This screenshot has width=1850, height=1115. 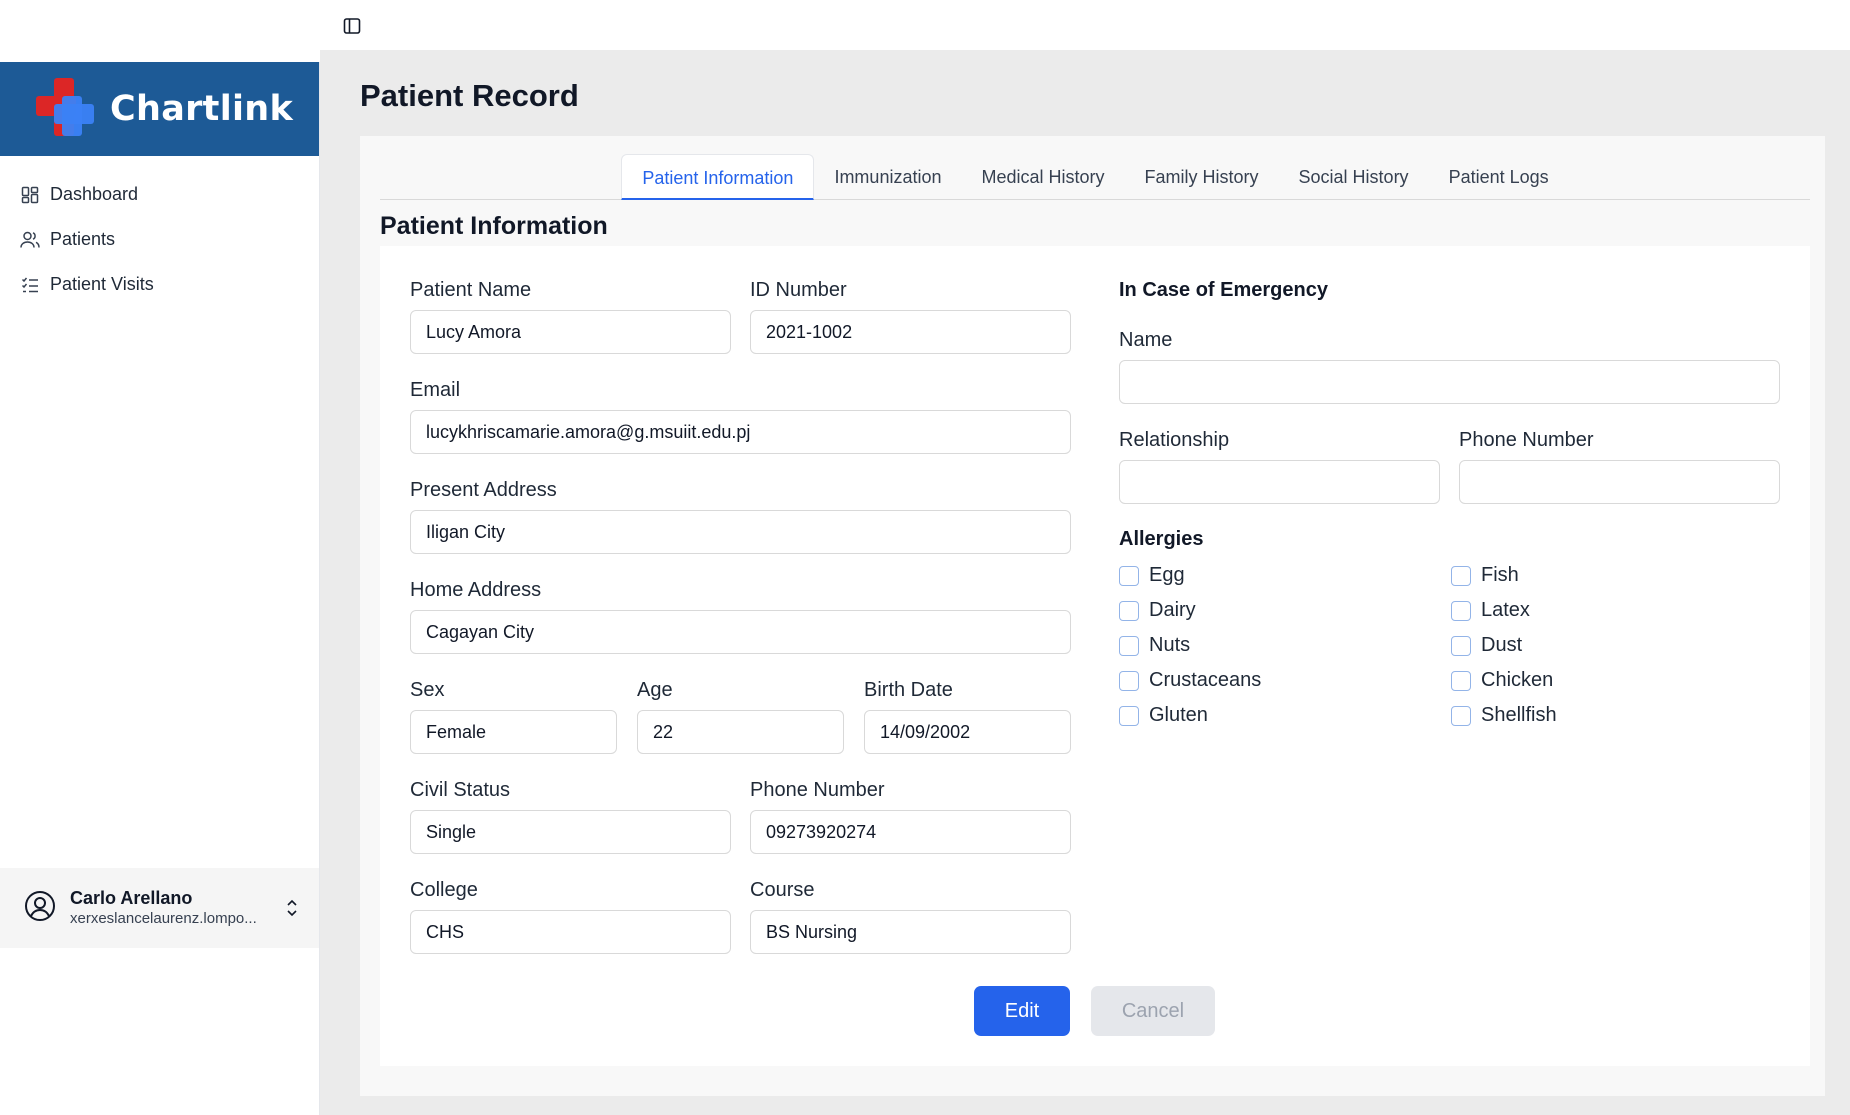 I want to click on allergy-dairy-checkbox: Dairy, so click(x=1157, y=610).